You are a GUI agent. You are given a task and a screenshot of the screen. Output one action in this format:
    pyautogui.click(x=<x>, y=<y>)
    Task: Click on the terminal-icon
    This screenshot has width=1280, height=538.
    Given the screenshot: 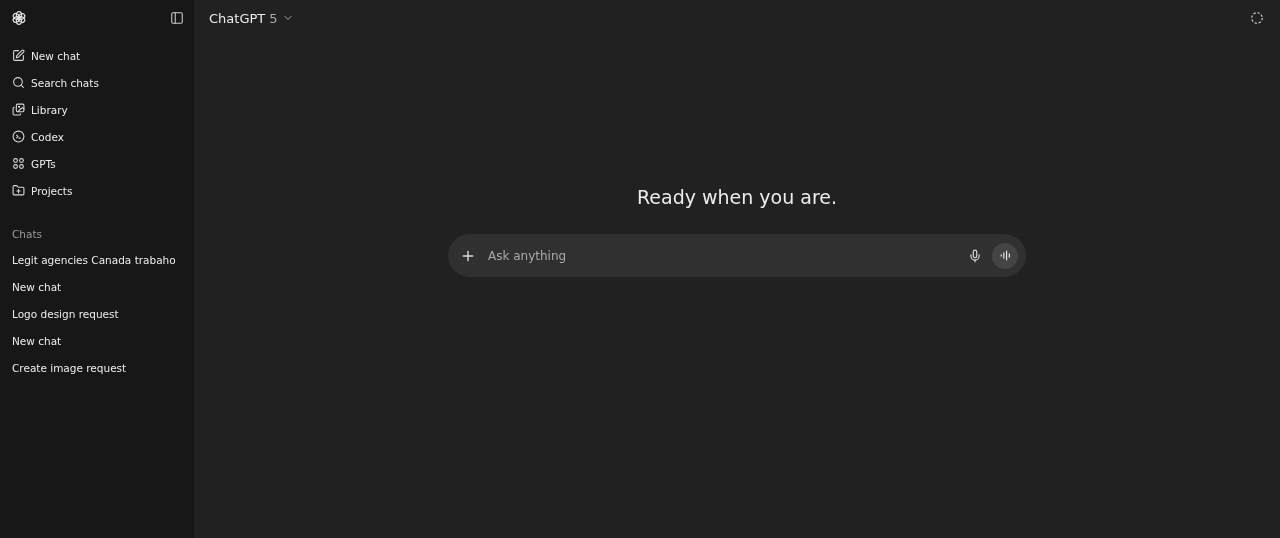 What is the action you would take?
    pyautogui.click(x=18, y=136)
    